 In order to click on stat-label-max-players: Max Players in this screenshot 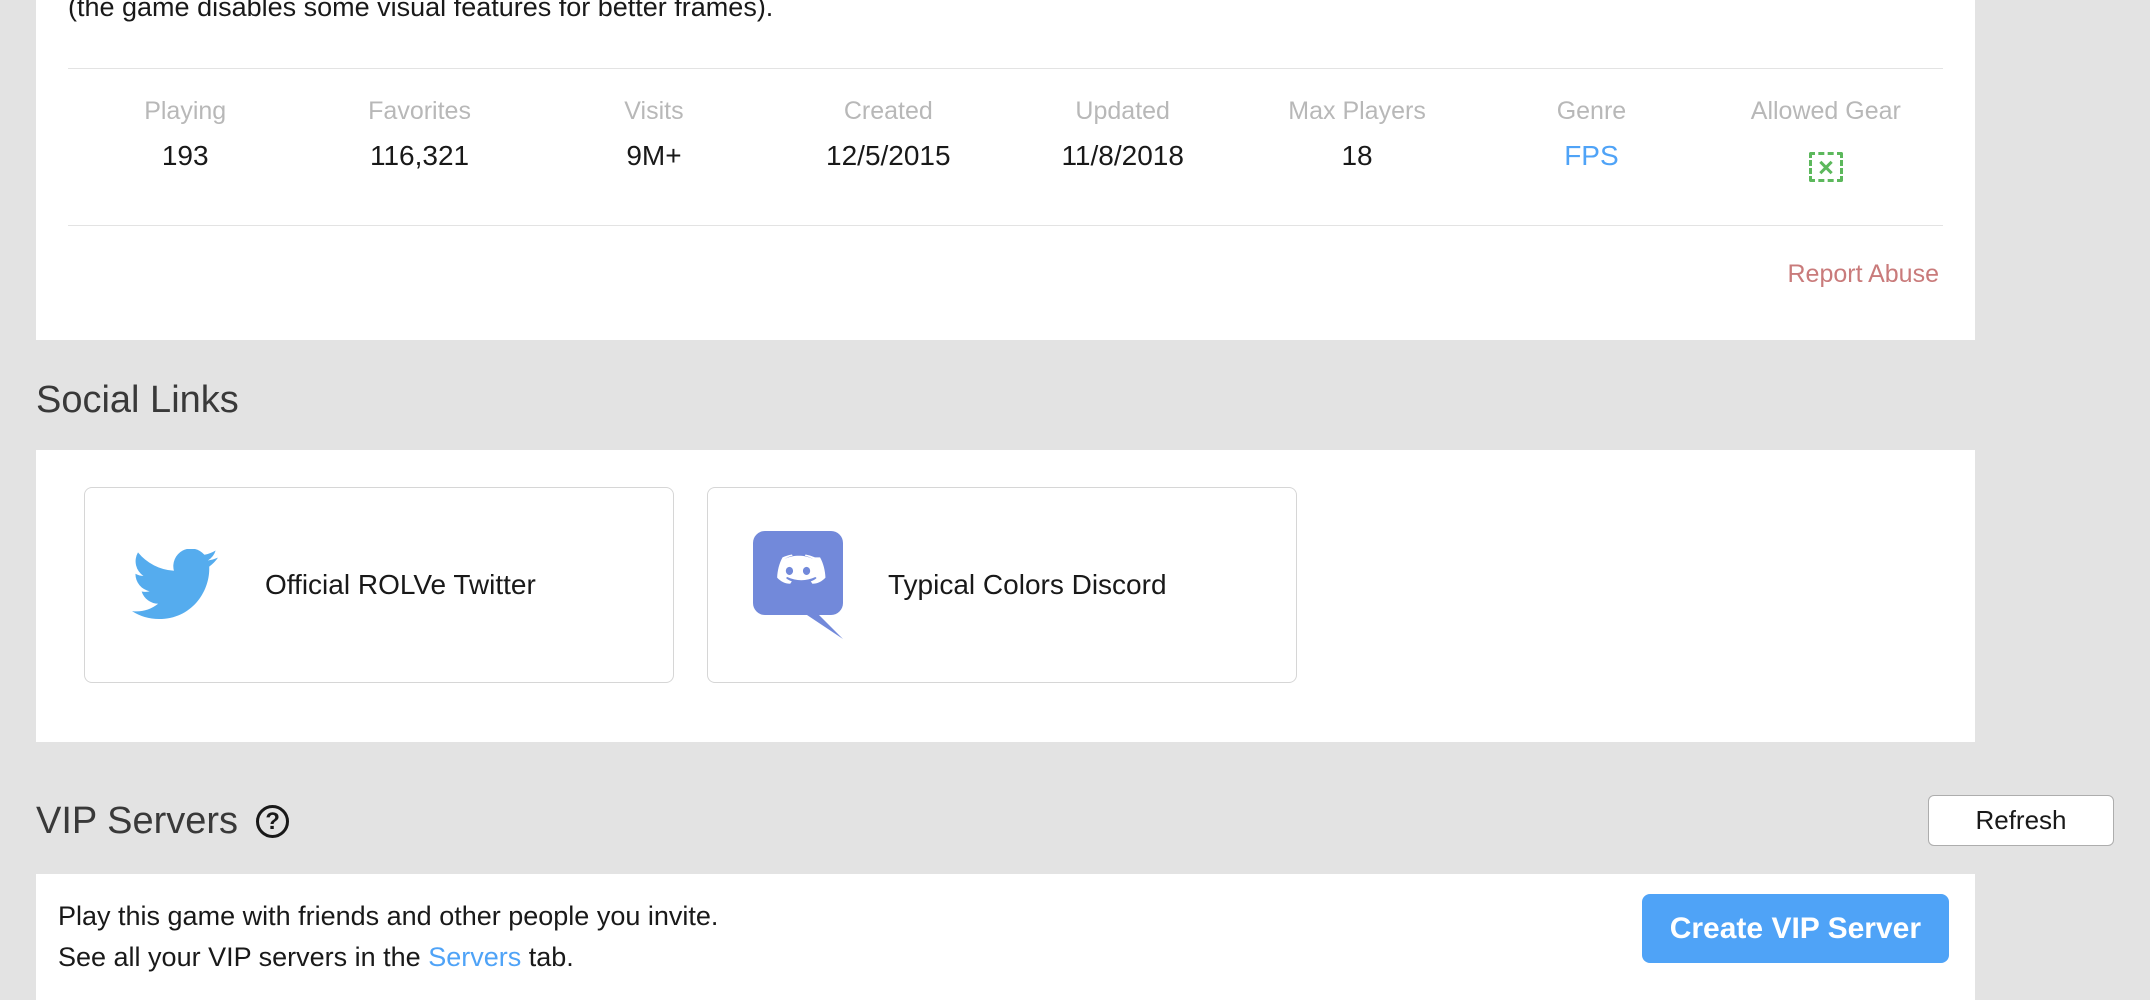, I will do `click(1357, 111)`.